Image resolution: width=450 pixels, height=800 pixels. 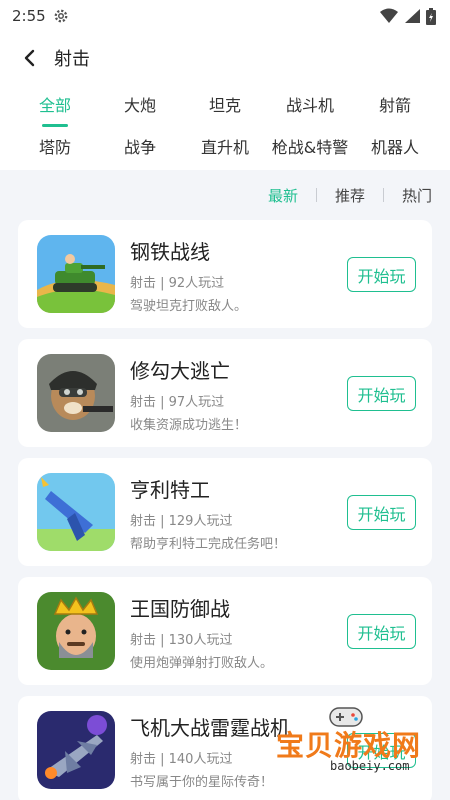 What do you see at coordinates (225, 128) in the screenshot?
I see `category-tabs: 全部 大炮 坦克 战斗机 射箭 塔防 战争 直升机 枪战&特警 机器人` at bounding box center [225, 128].